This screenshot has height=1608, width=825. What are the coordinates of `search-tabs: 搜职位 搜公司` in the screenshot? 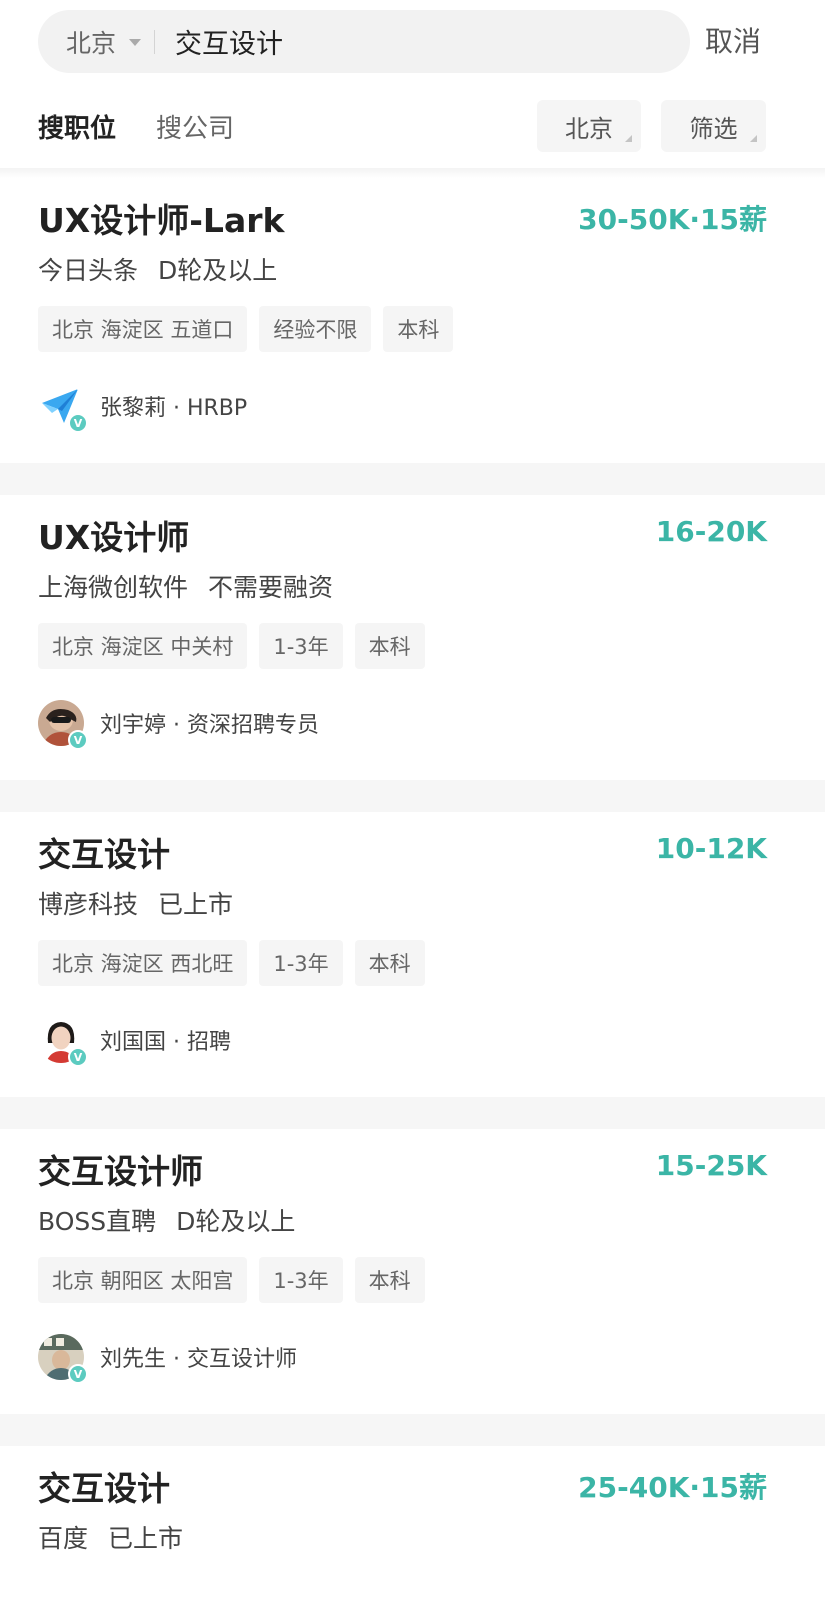 It's located at (156, 126).